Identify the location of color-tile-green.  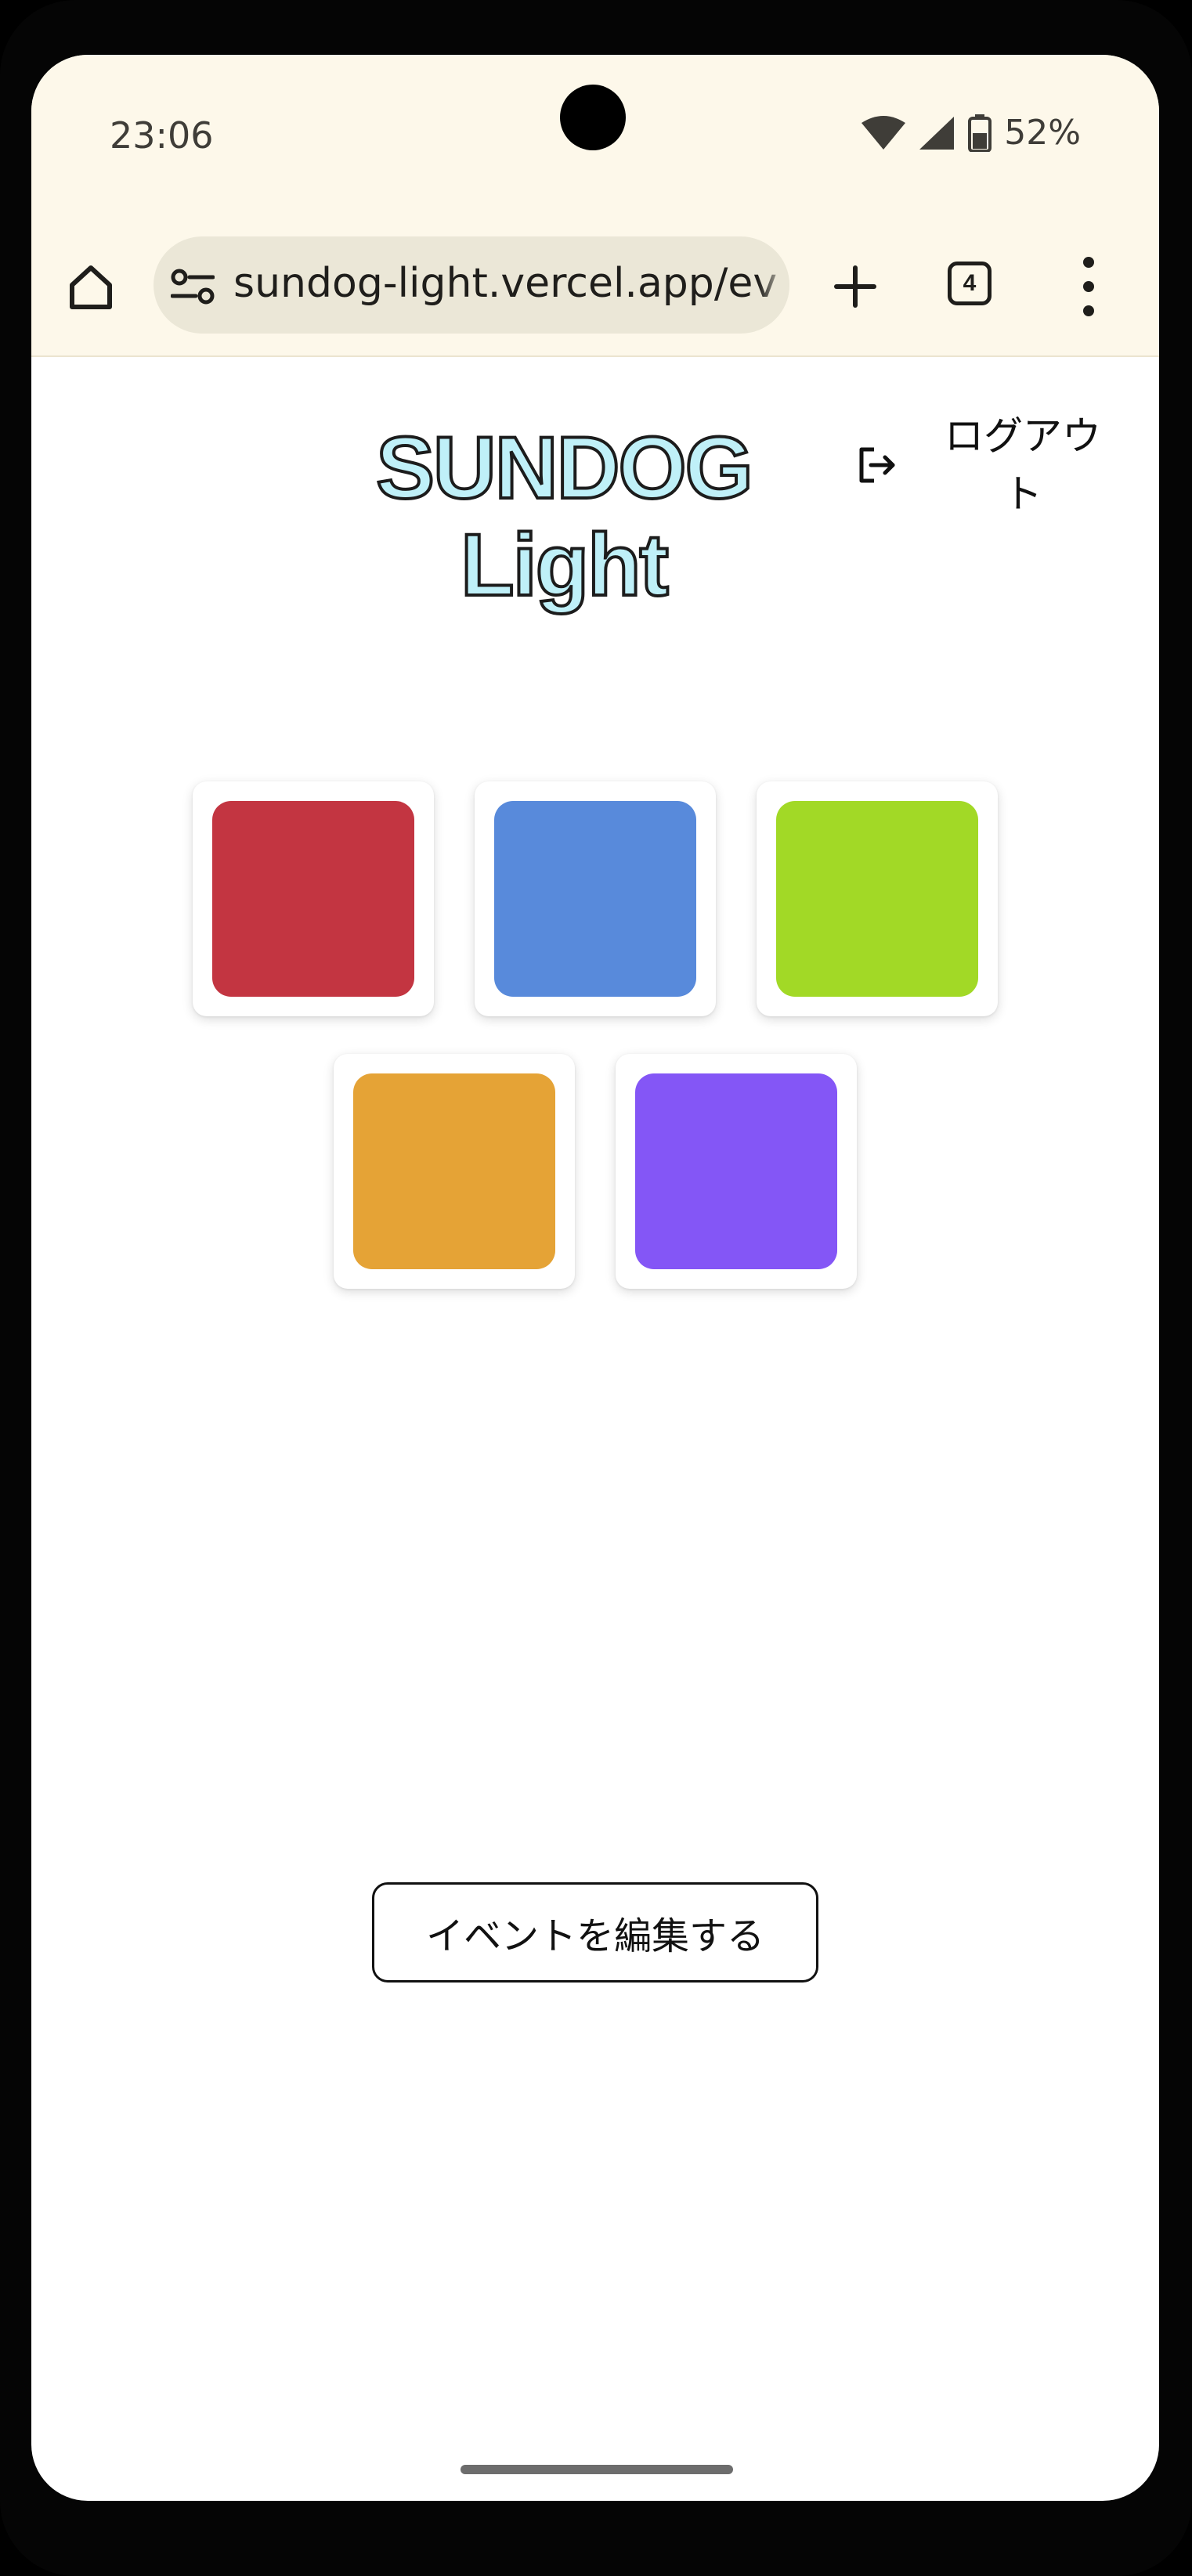
(878, 898).